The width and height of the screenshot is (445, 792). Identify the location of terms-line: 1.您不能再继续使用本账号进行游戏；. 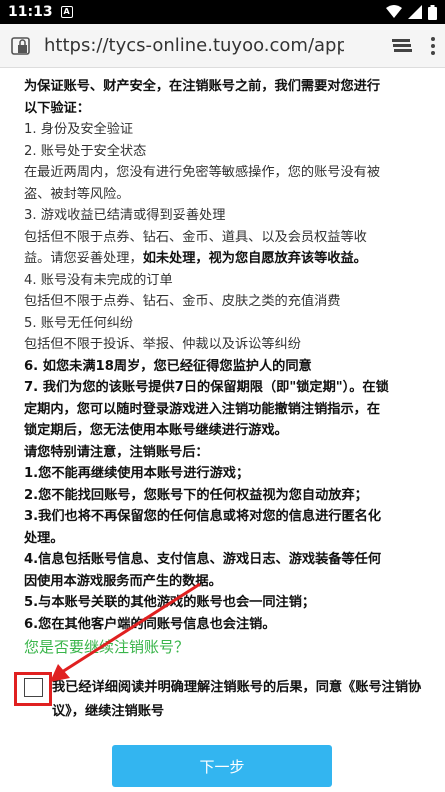
(137, 473).